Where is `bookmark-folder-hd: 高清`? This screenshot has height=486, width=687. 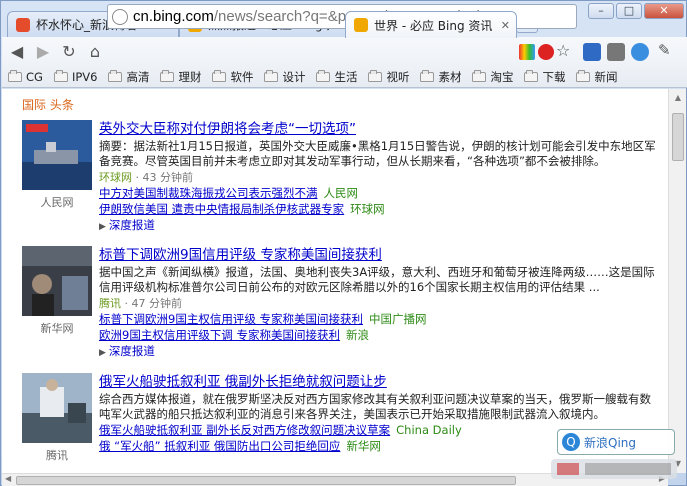 bookmark-folder-hd: 高清 is located at coordinates (128, 77).